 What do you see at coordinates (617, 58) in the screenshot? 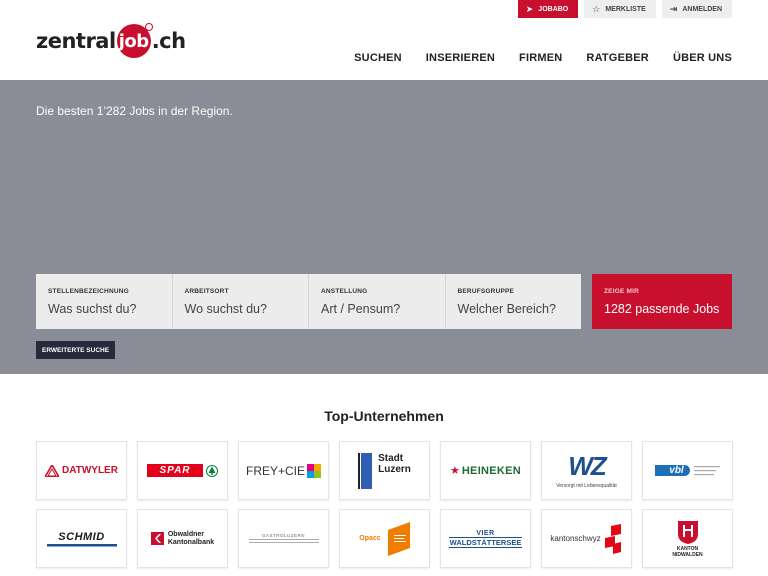
I see `nav-ratgeber: RATGEBER` at bounding box center [617, 58].